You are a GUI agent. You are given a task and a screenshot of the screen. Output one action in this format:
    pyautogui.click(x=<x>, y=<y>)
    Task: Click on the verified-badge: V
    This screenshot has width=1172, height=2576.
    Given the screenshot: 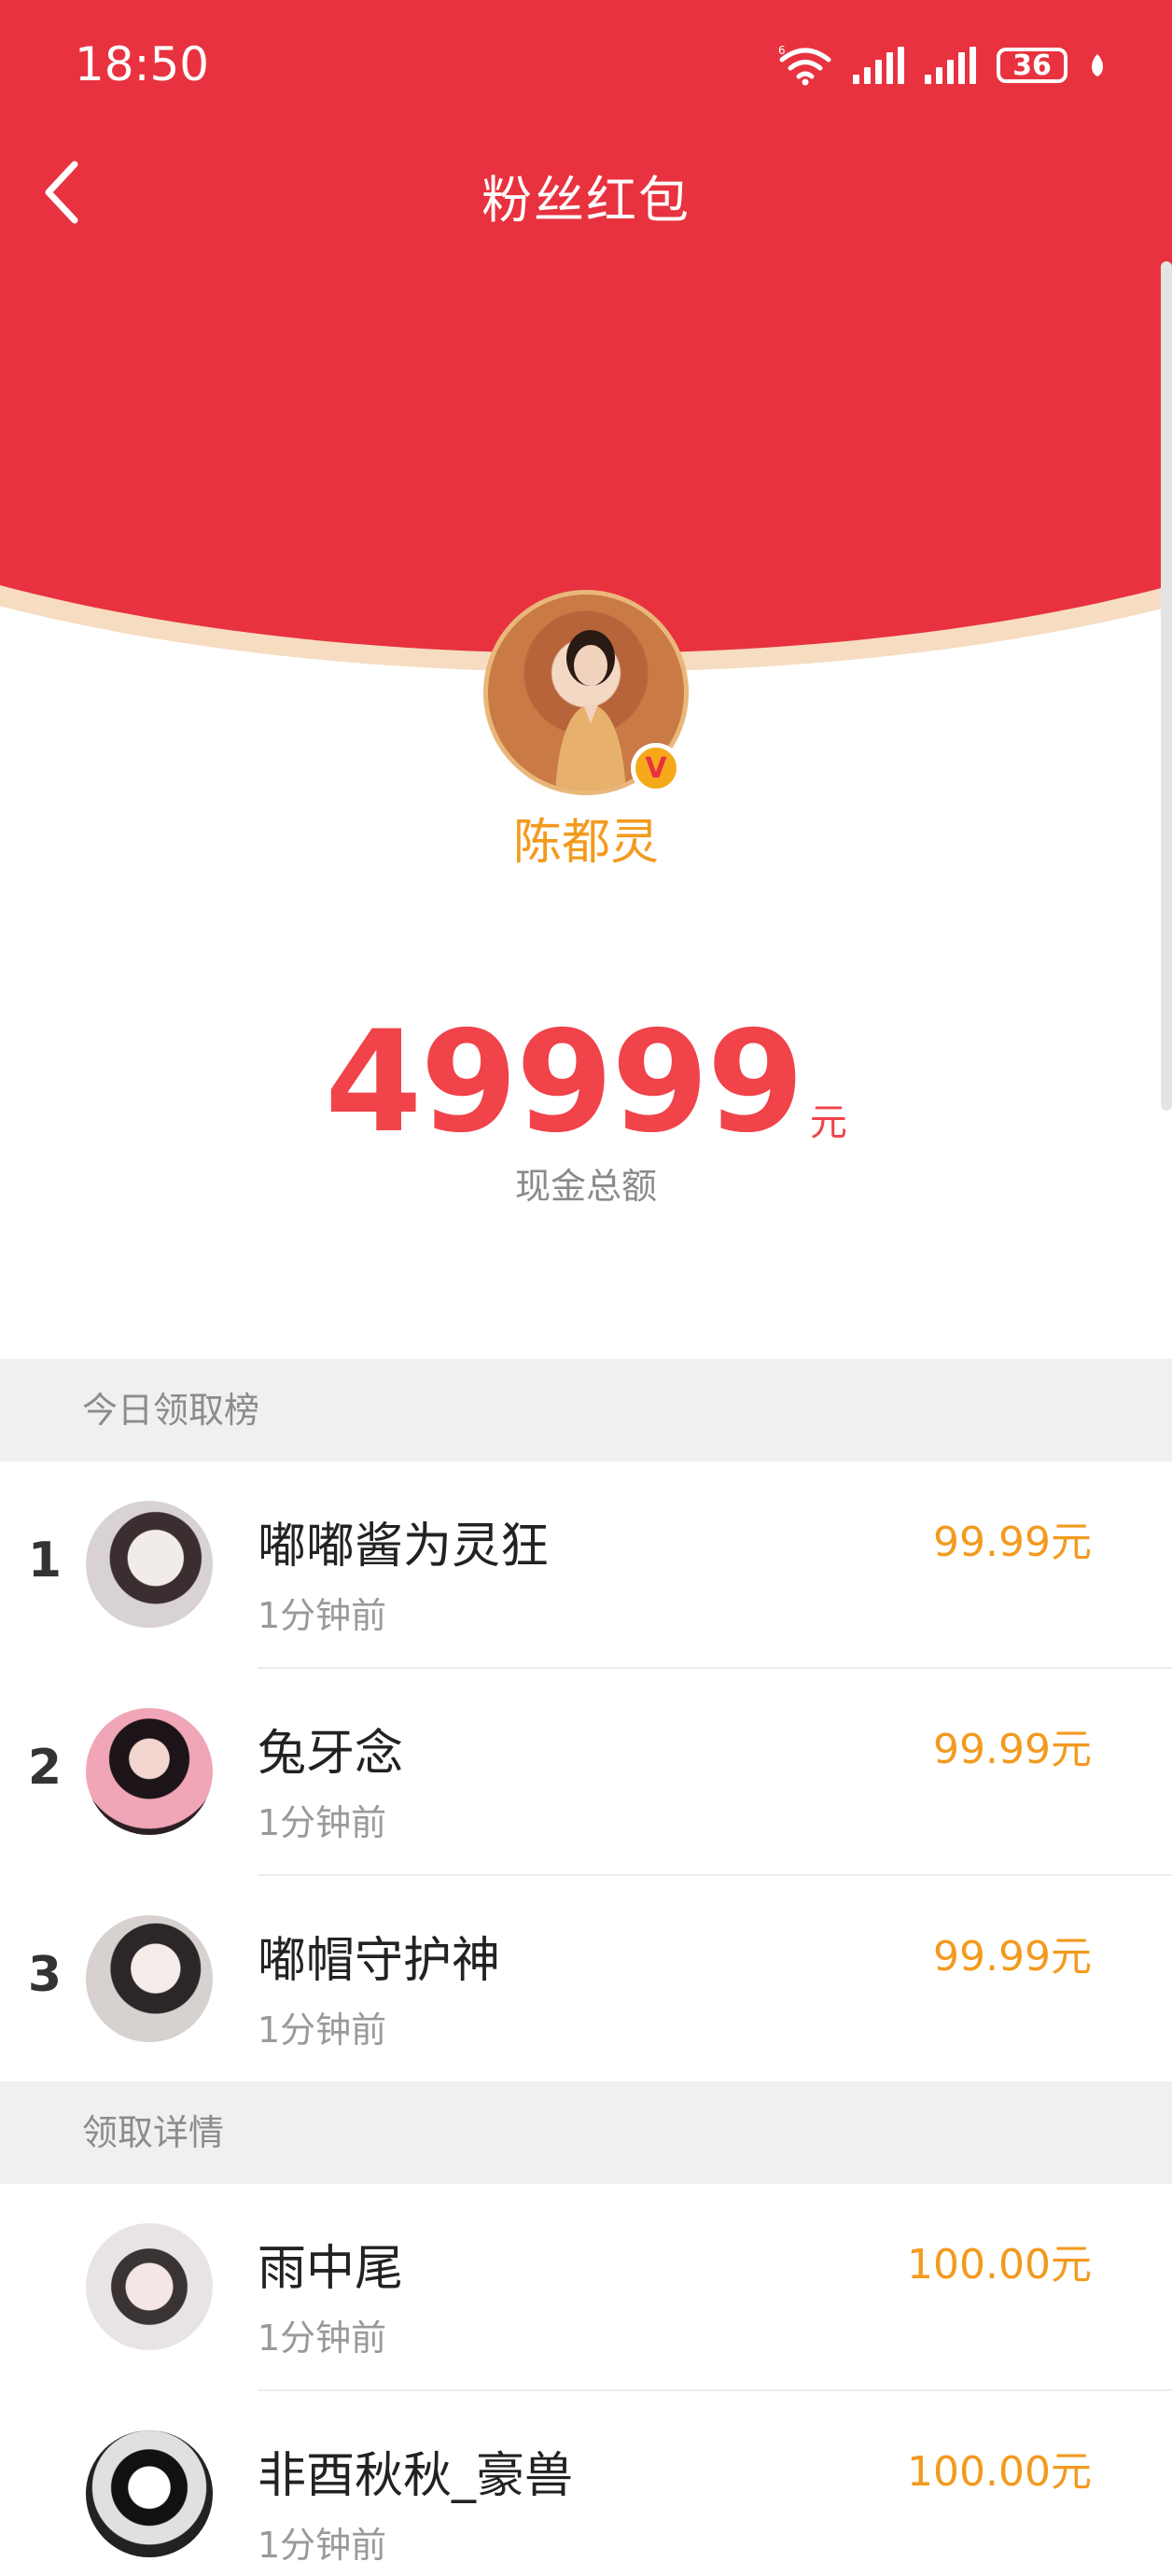 What is the action you would take?
    pyautogui.click(x=656, y=768)
    